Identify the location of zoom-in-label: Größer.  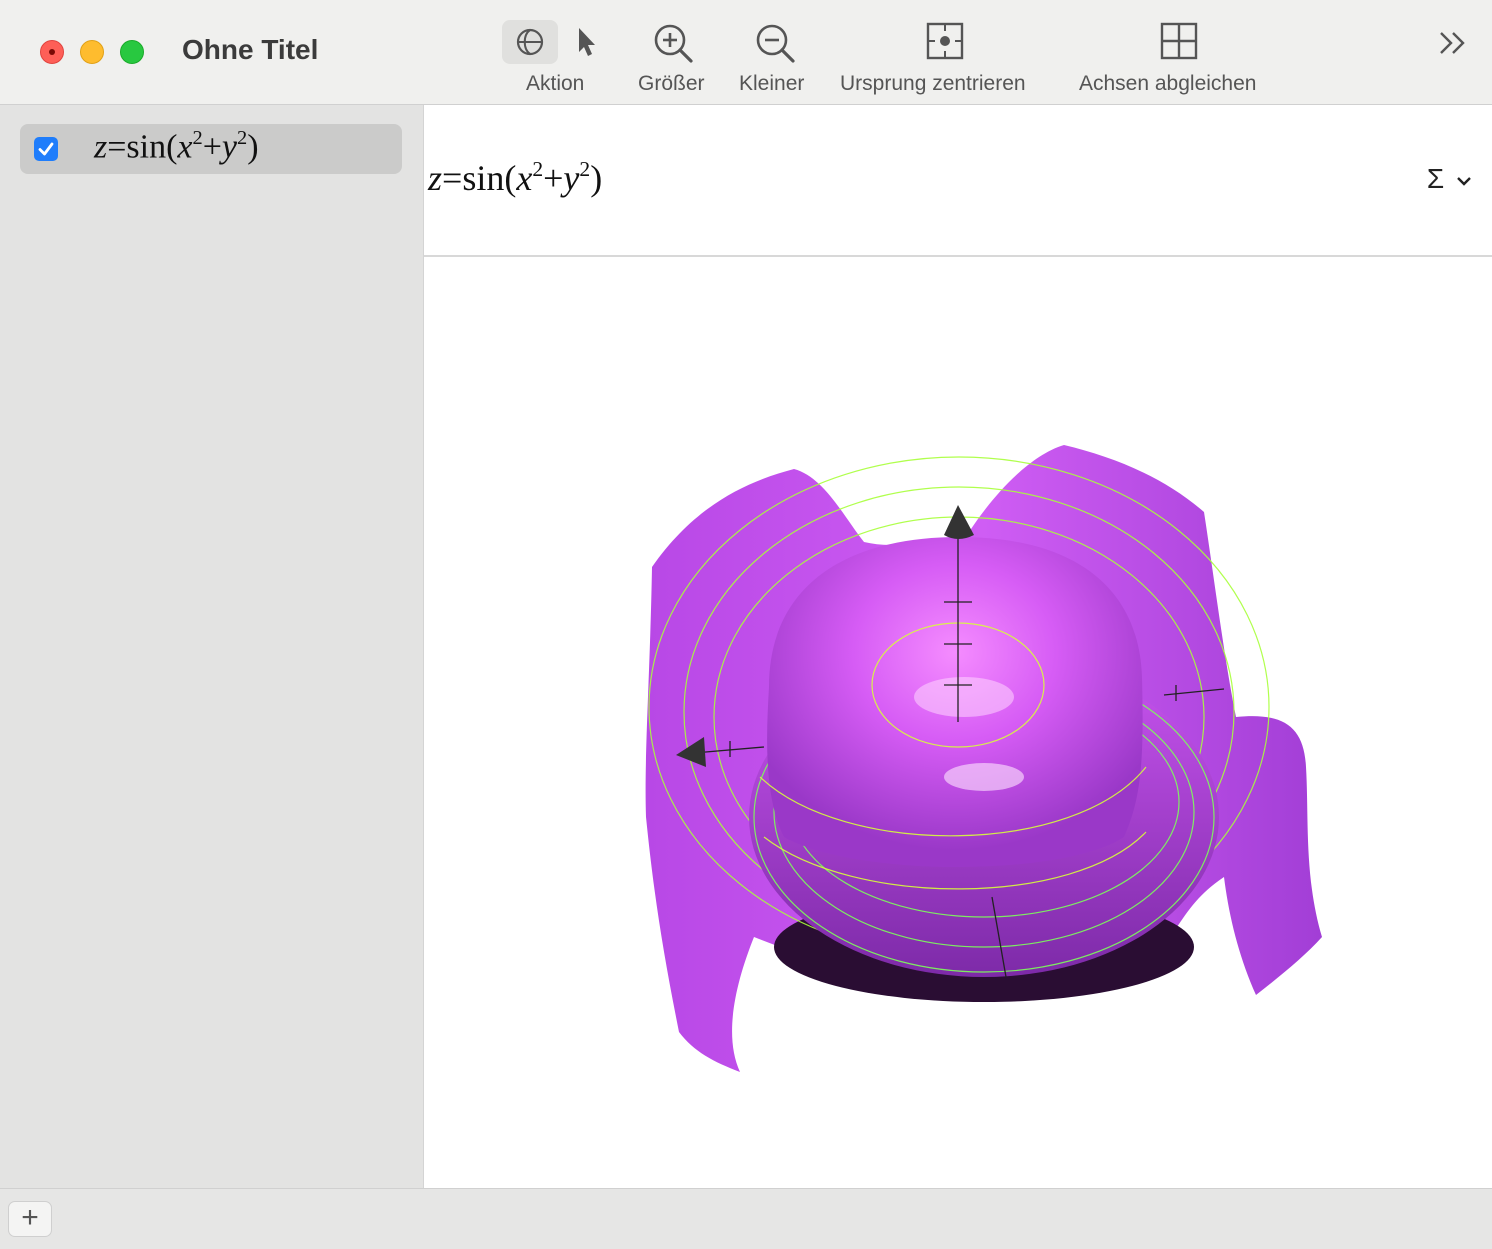
(671, 83).